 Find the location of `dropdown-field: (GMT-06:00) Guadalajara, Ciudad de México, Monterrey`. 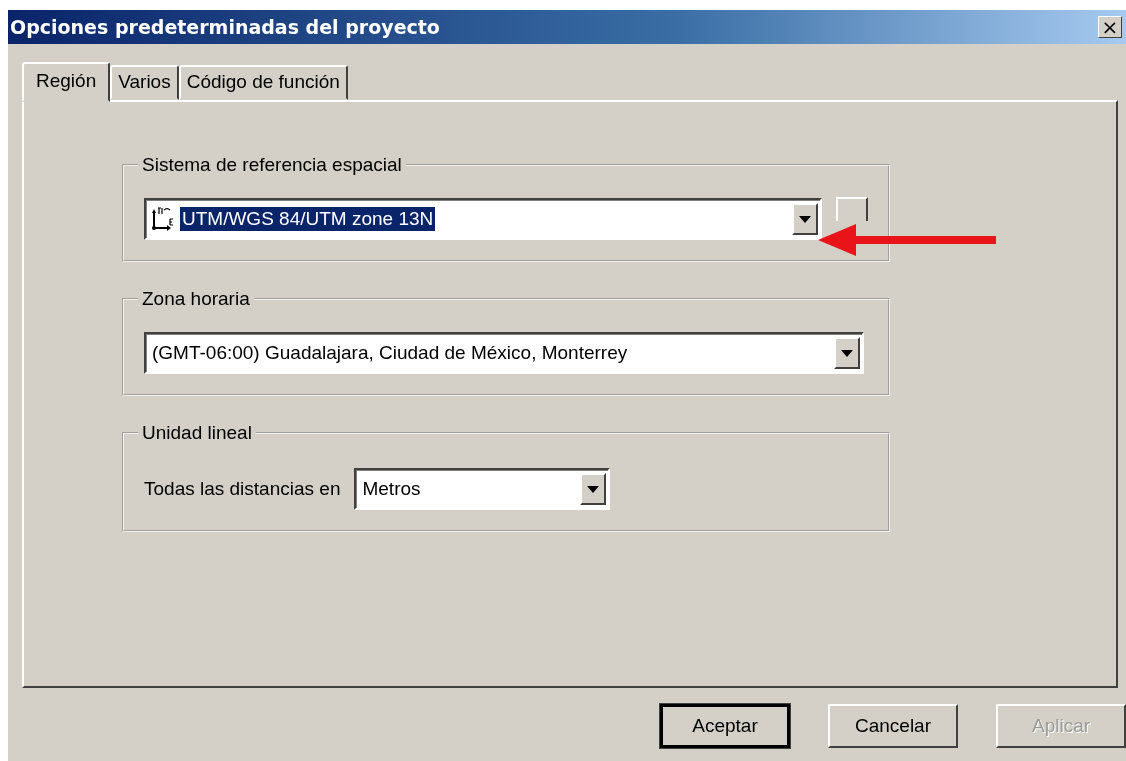

dropdown-field: (GMT-06:00) Guadalajara, Ciudad de México, Monterrey is located at coordinates (504, 353).